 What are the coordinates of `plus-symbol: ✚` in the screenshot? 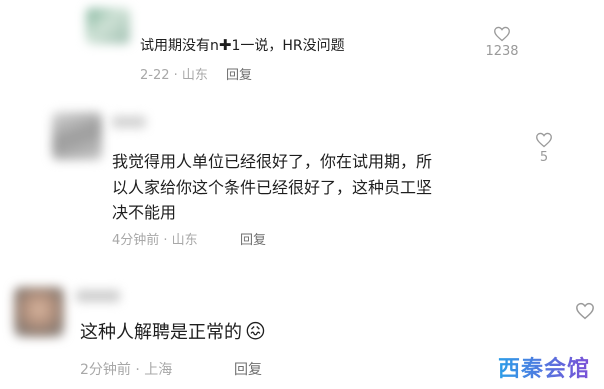 It's located at (225, 45).